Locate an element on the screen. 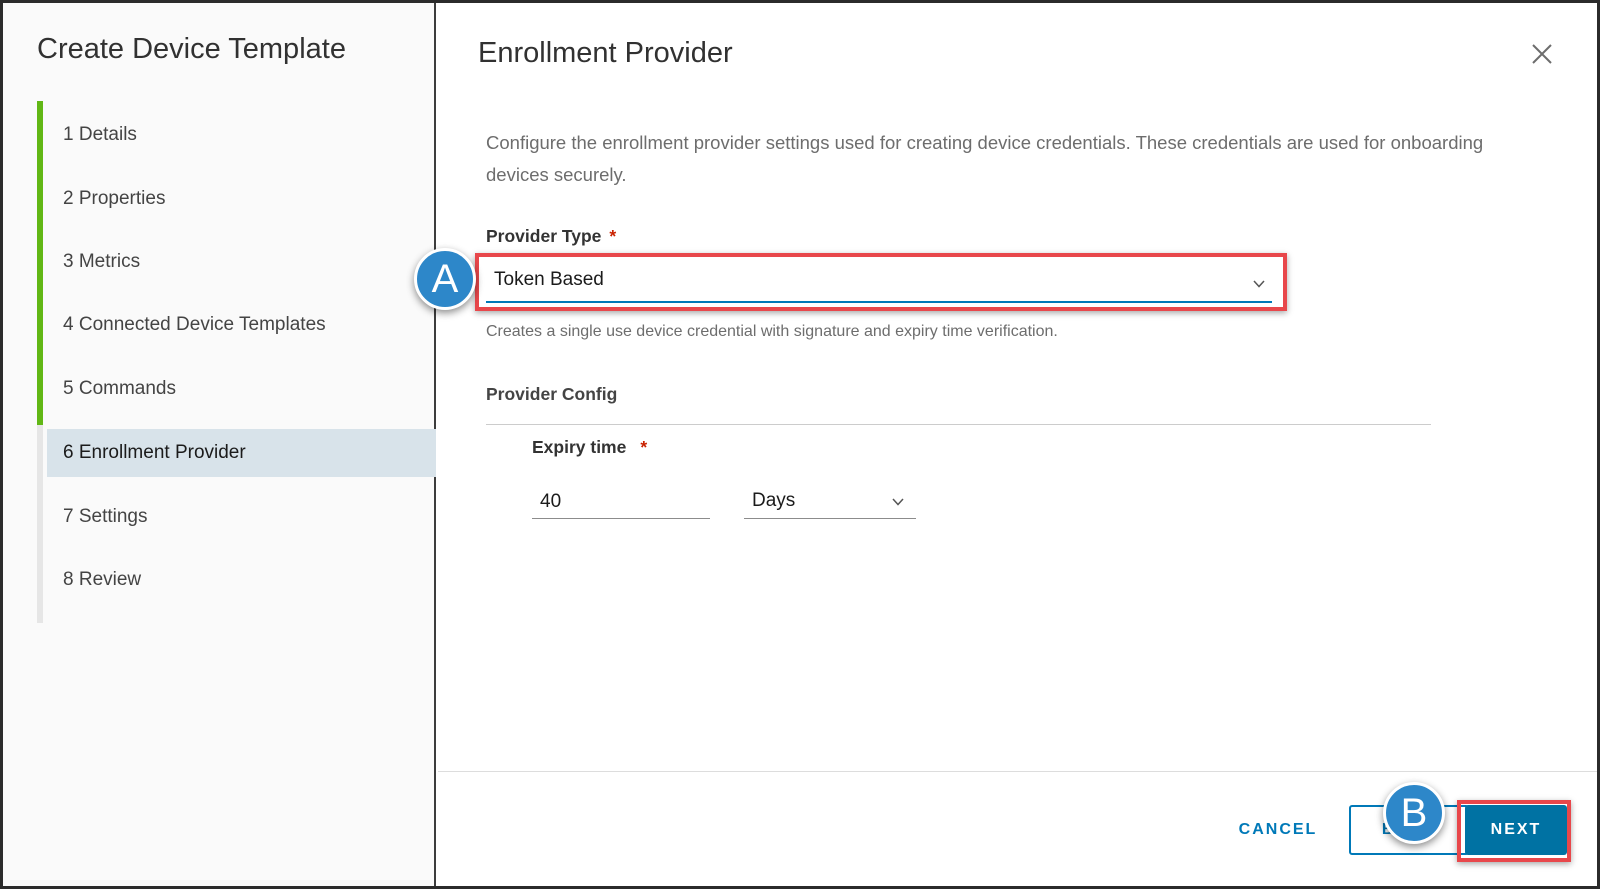  step-commands: 5 Commands is located at coordinates (241, 389).